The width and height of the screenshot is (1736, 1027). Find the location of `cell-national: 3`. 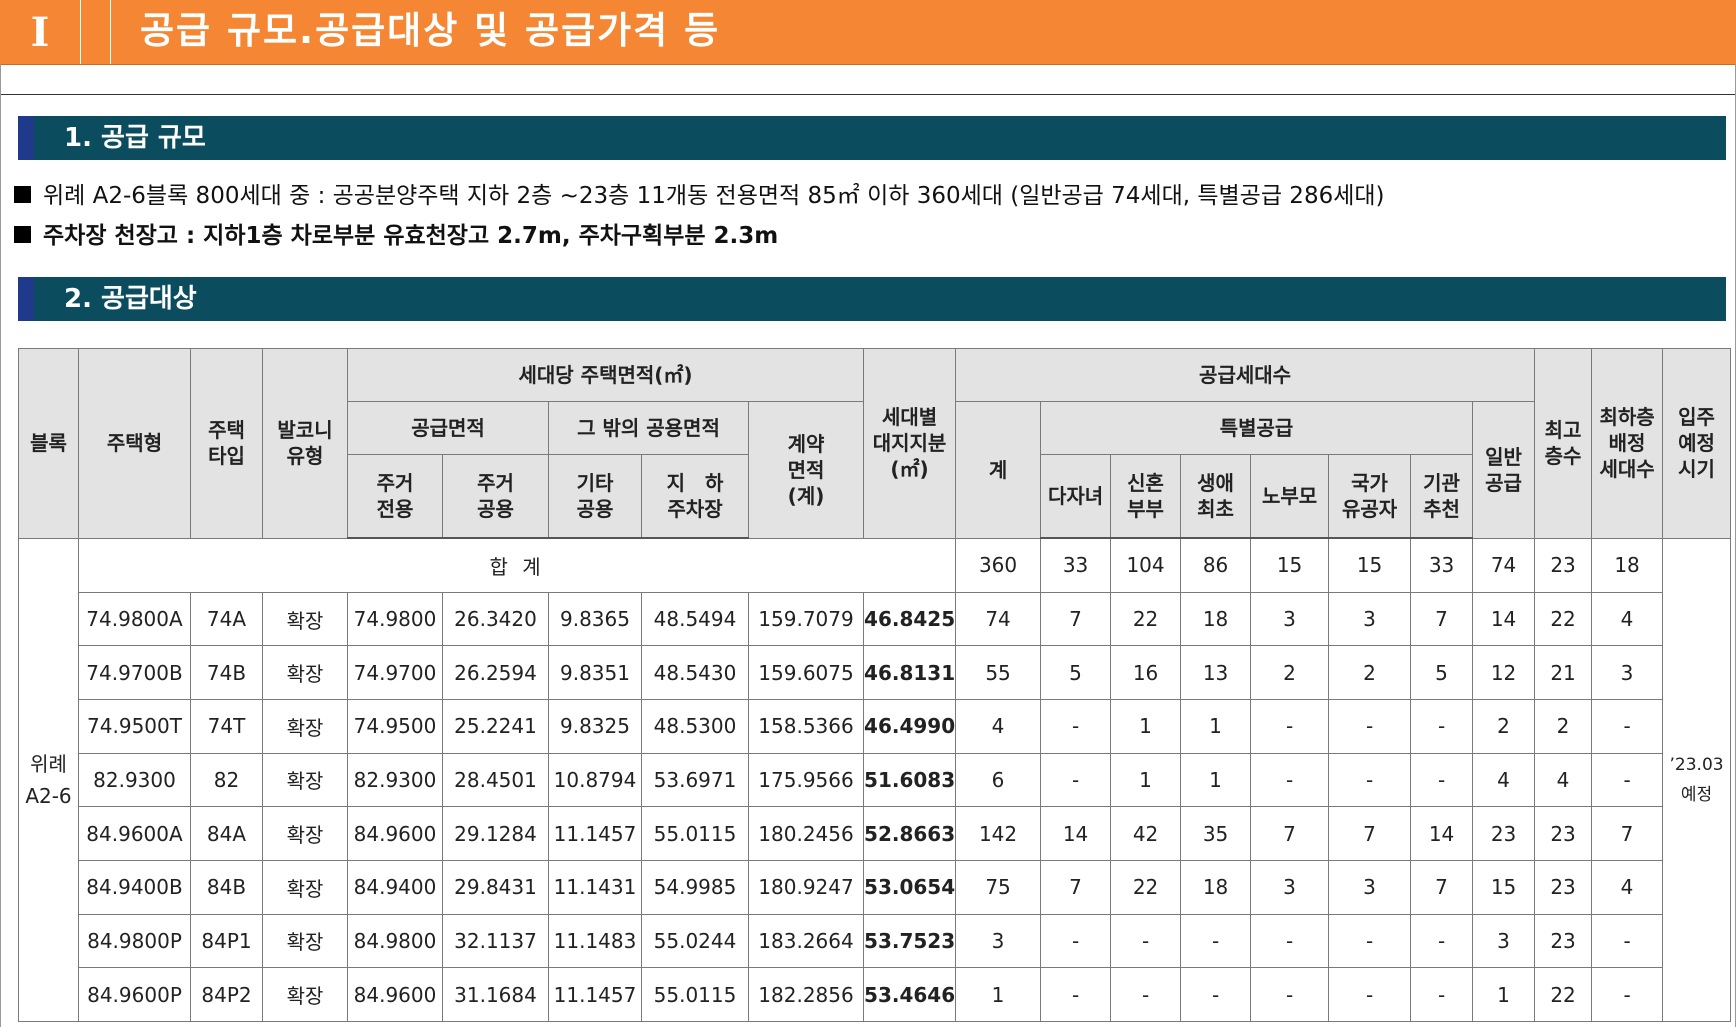

cell-national: 3 is located at coordinates (1370, 619).